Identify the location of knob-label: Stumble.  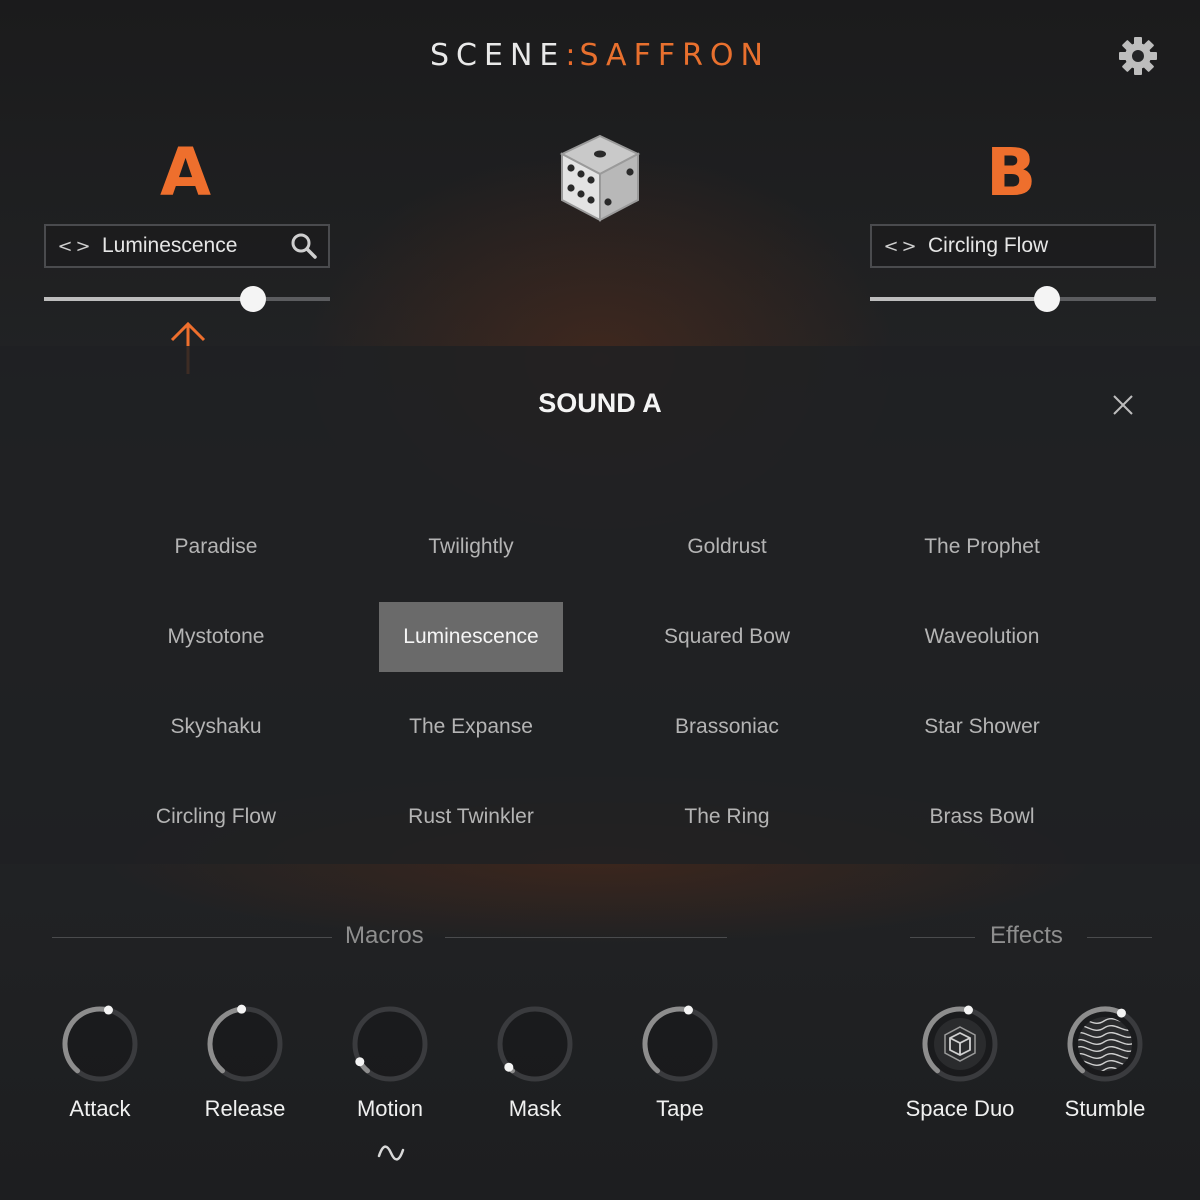
(1105, 1108).